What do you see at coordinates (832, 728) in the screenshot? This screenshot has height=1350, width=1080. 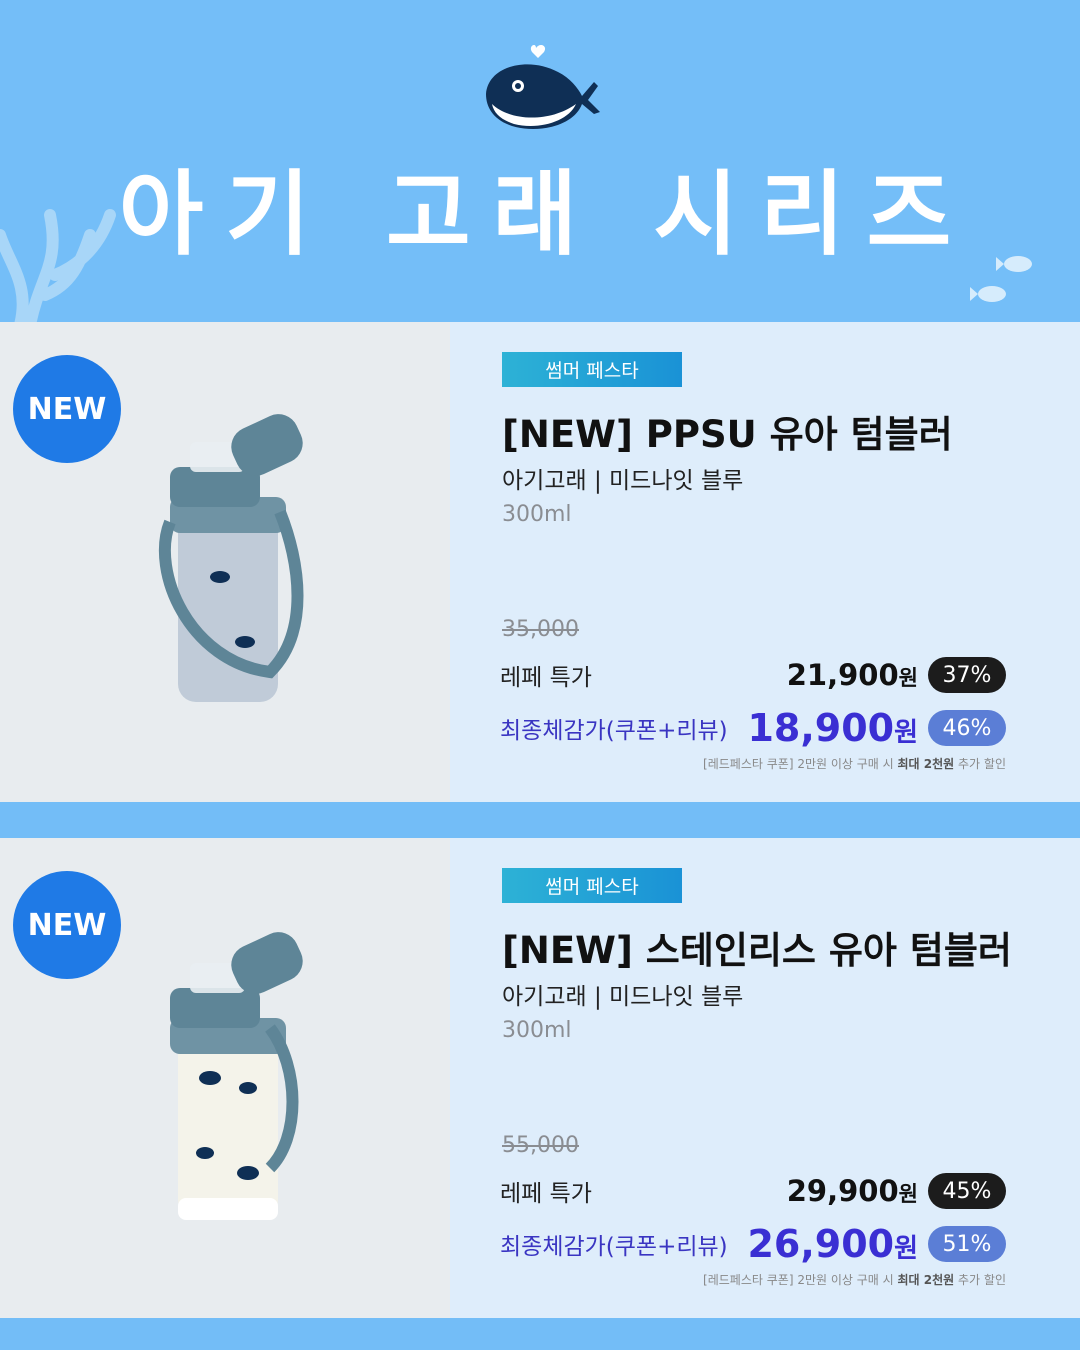 I see `final-price: 18,900원` at bounding box center [832, 728].